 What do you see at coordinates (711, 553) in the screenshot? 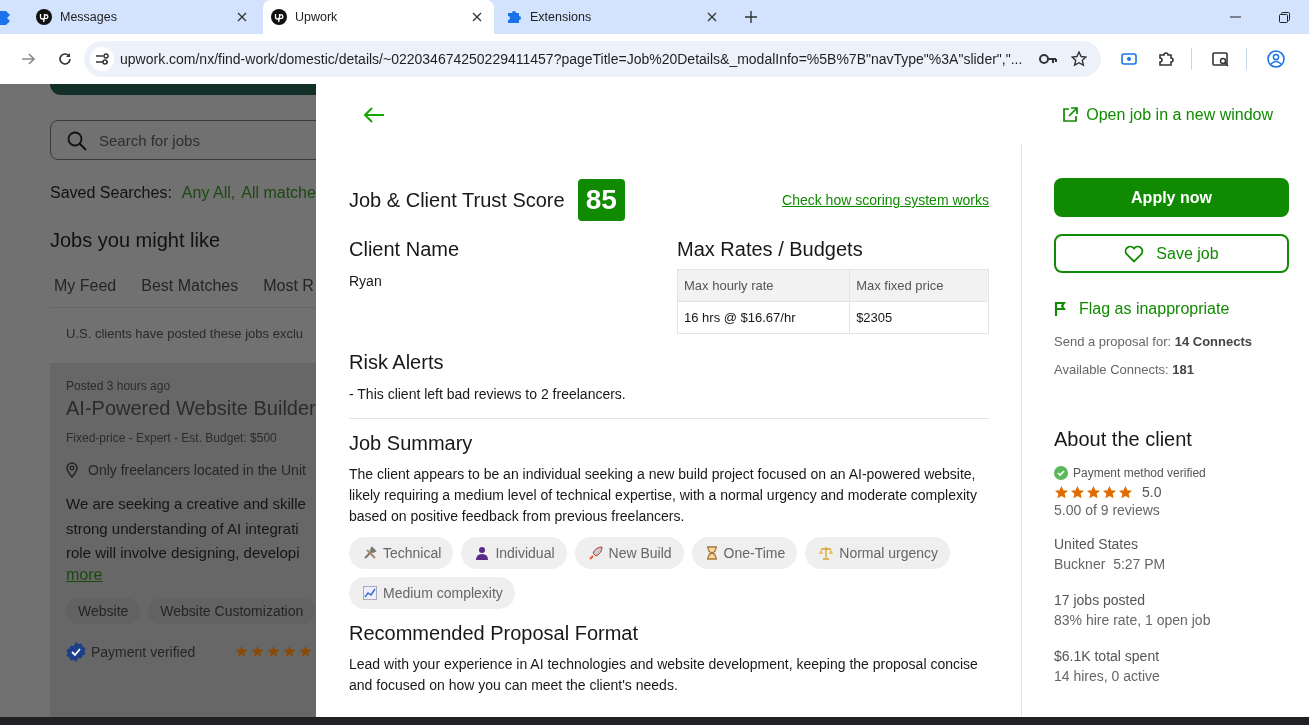
I see `hourglass-icon` at bounding box center [711, 553].